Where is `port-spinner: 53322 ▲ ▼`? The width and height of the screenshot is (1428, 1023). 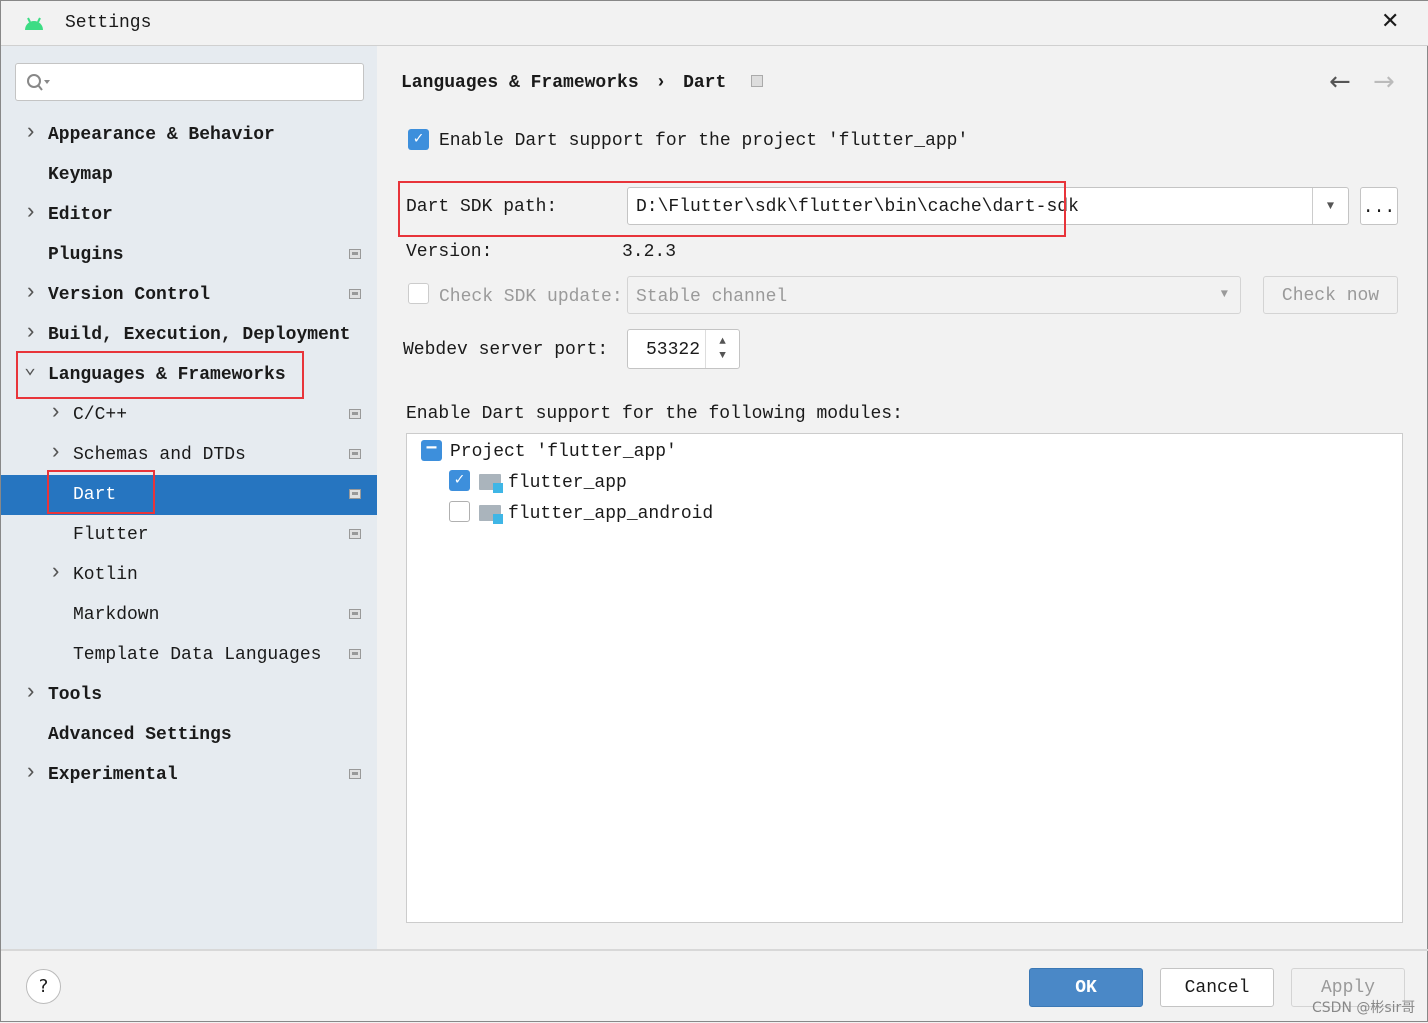 port-spinner: 53322 ▲ ▼ is located at coordinates (683, 349).